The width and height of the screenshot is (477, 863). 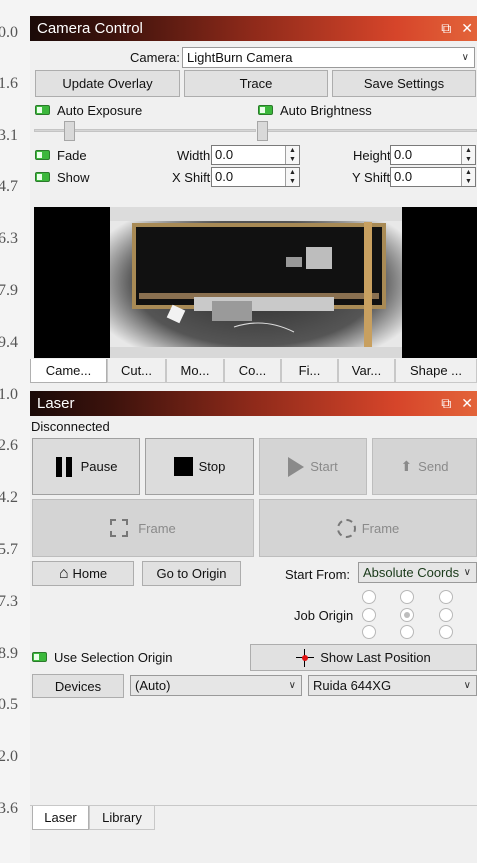 I want to click on brightness-slider-track, so click(x=367, y=130).